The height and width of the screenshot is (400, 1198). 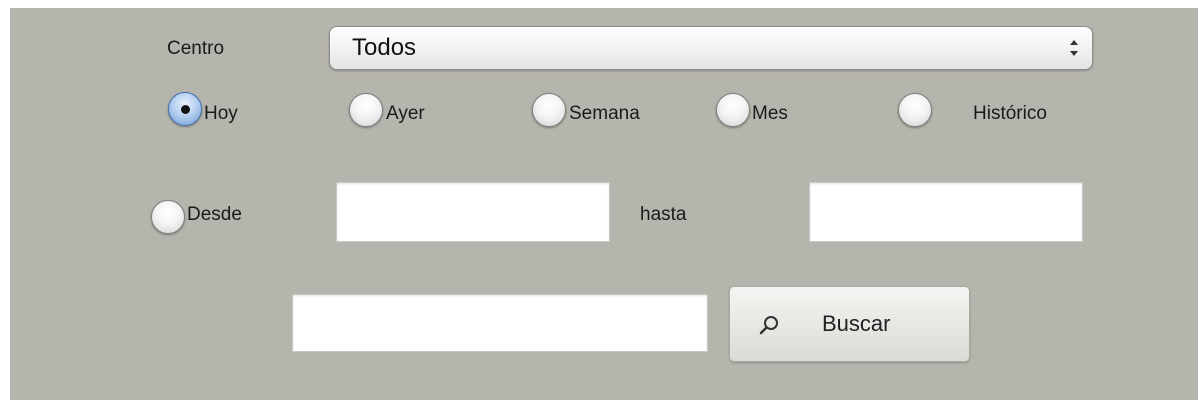 I want to click on search-input, so click(x=500, y=323).